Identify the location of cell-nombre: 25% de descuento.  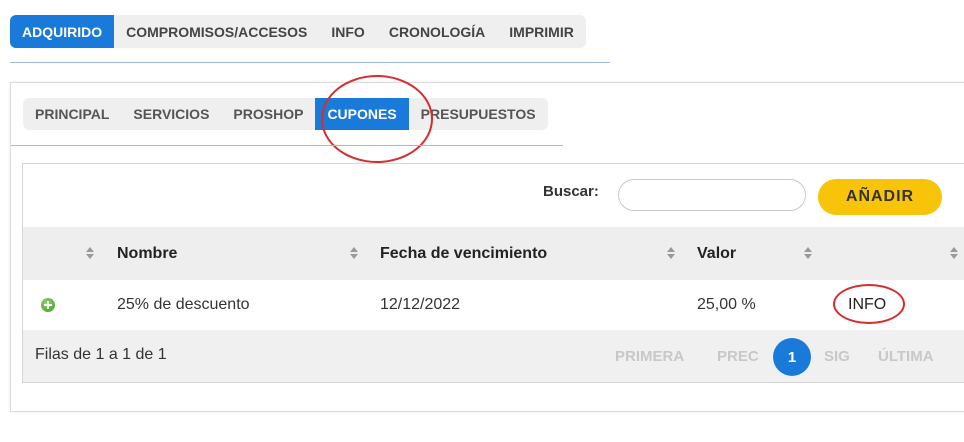
(183, 304).